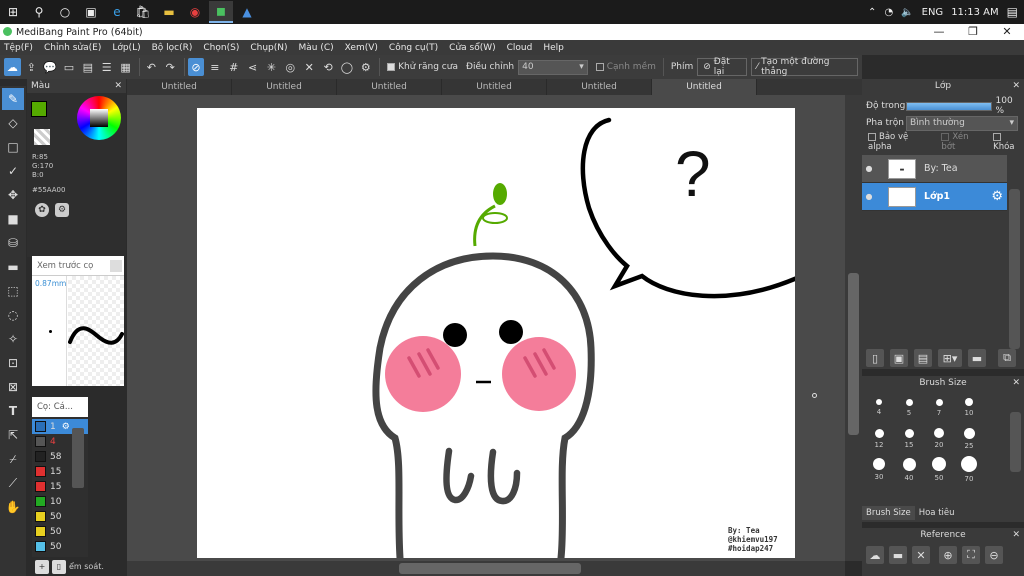  Describe the element at coordinates (252, 67) in the screenshot. I see `perspective-snap-icon: ⋖` at that location.